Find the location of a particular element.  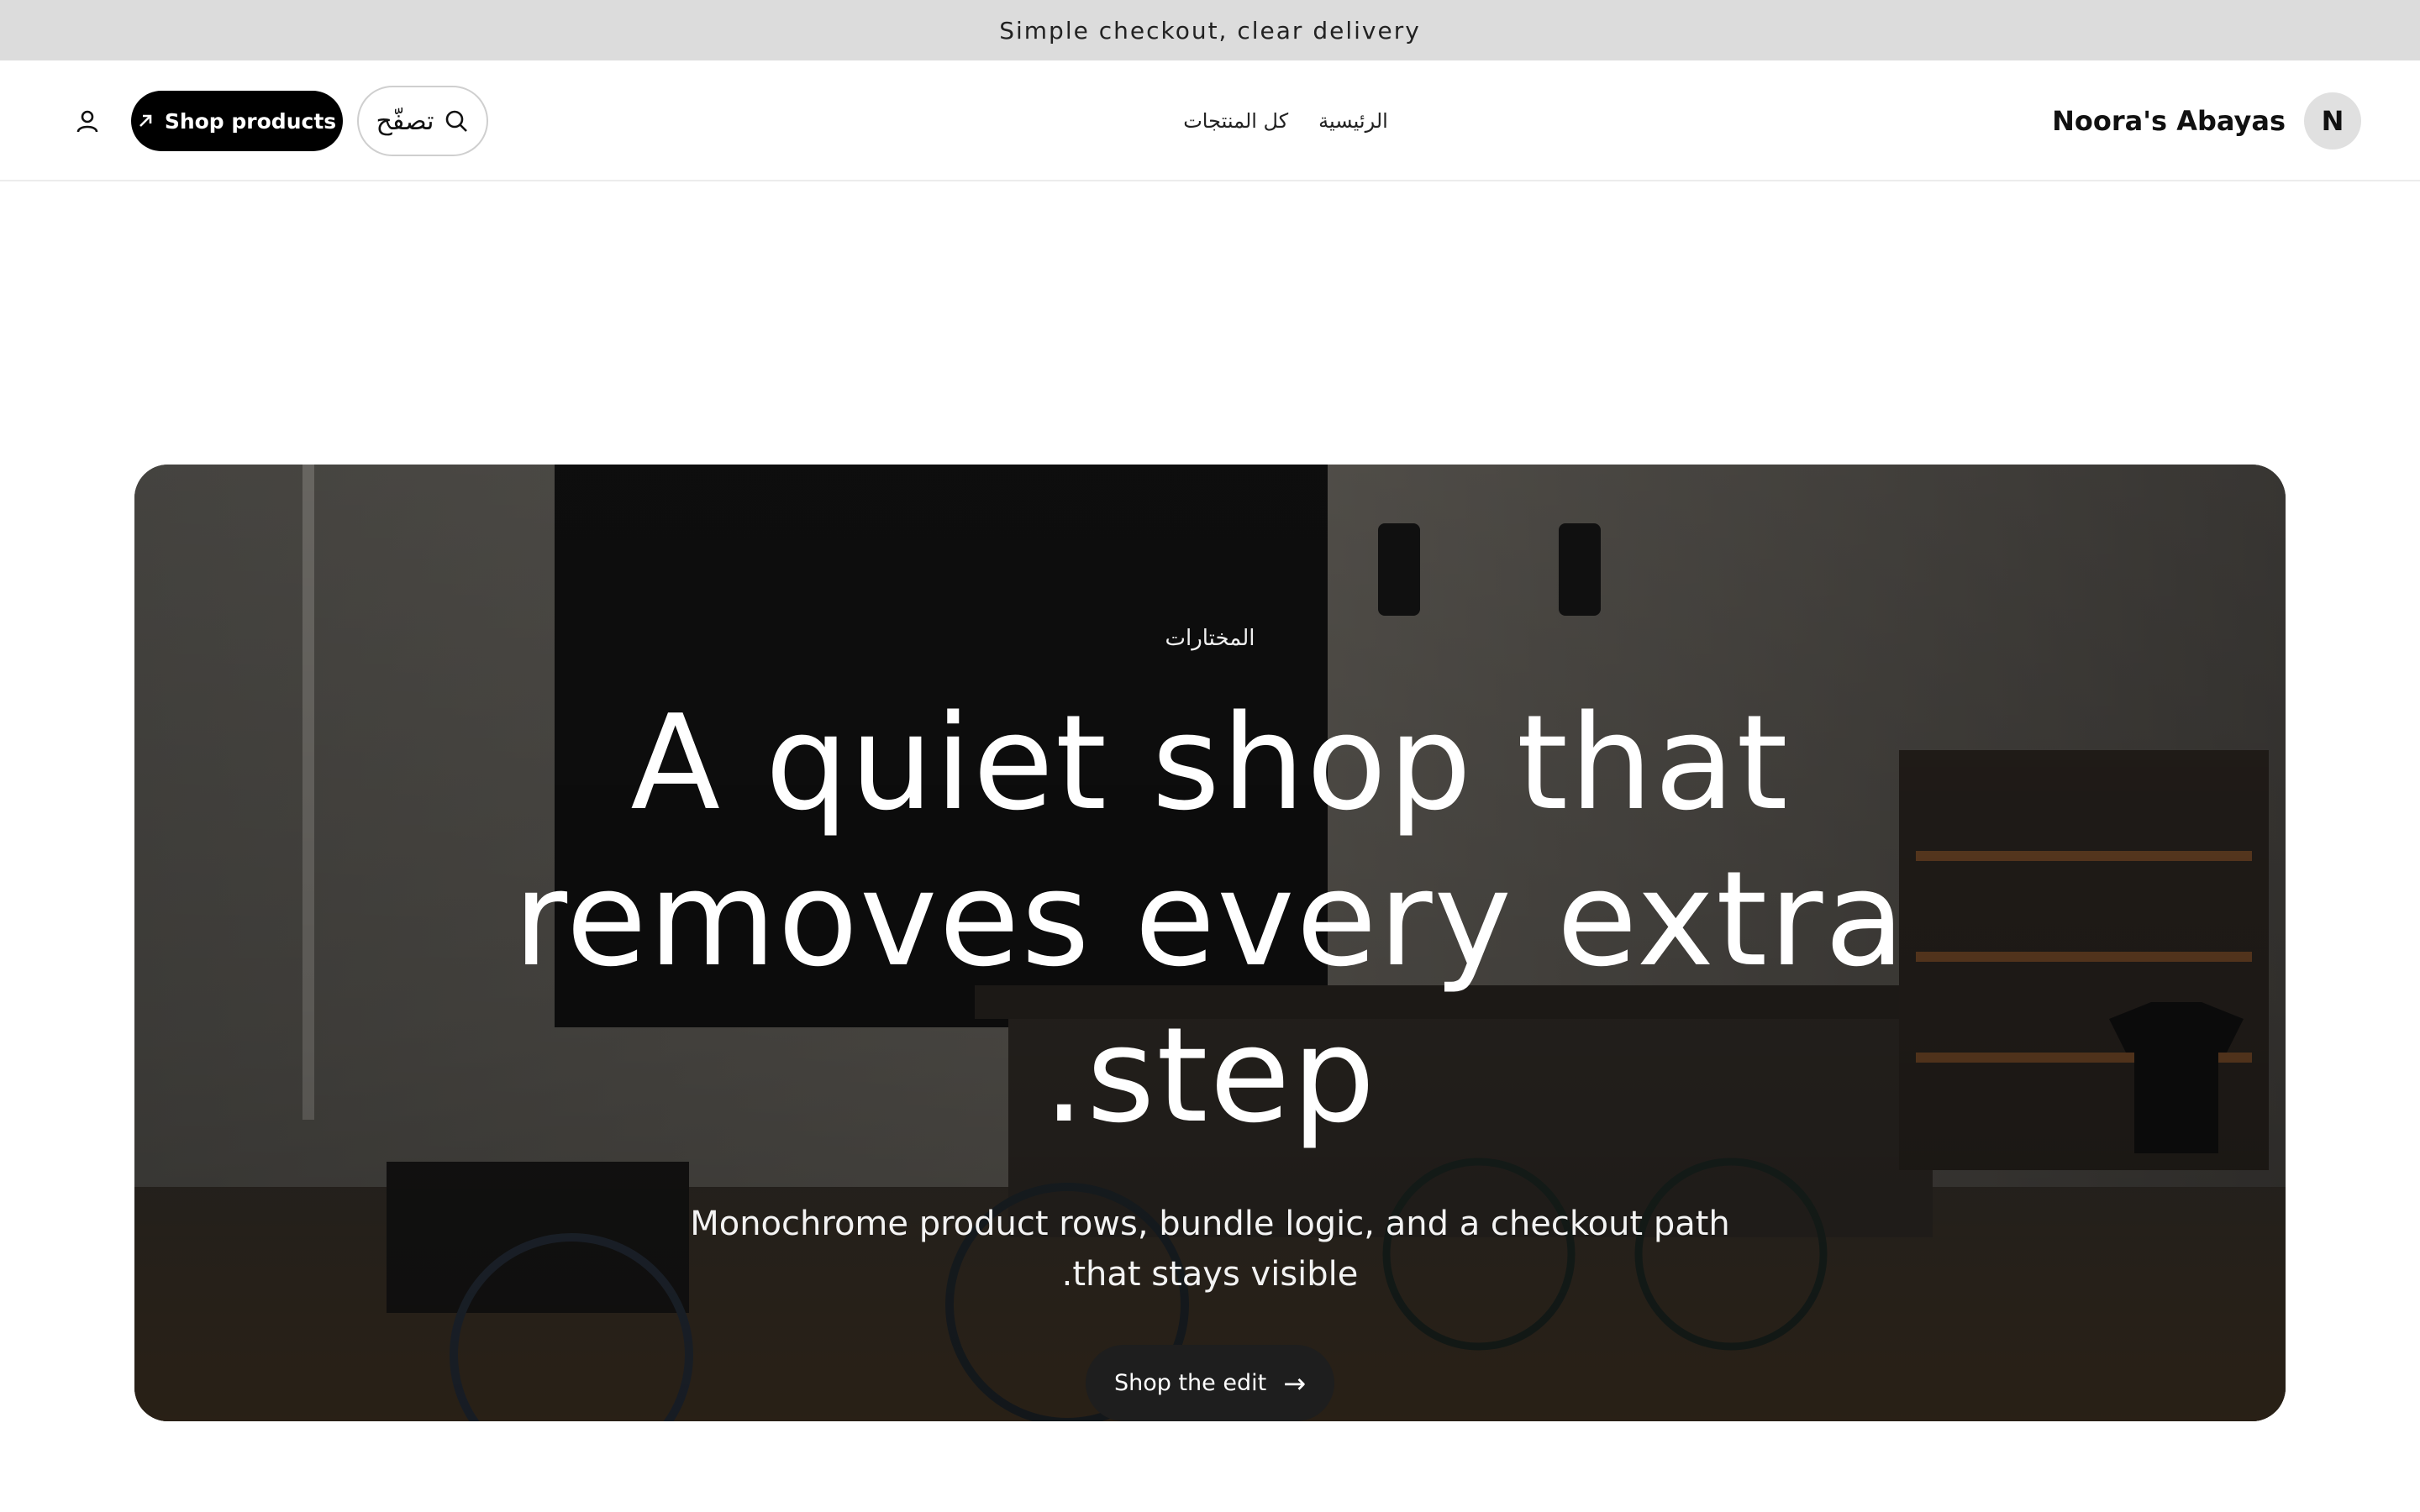

nav-item-home: الرئيسية is located at coordinates (1353, 121).